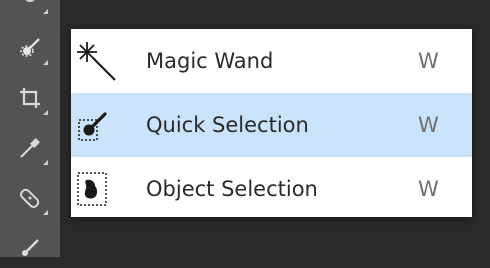 The width and height of the screenshot is (490, 268). What do you see at coordinates (30, 148) in the screenshot?
I see `eyedropper-icon` at bounding box center [30, 148].